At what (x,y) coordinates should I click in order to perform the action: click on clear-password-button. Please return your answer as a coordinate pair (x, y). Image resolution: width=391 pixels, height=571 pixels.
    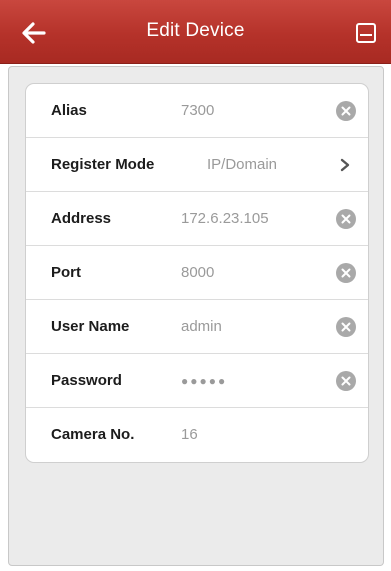
    Looking at the image, I should click on (346, 381).